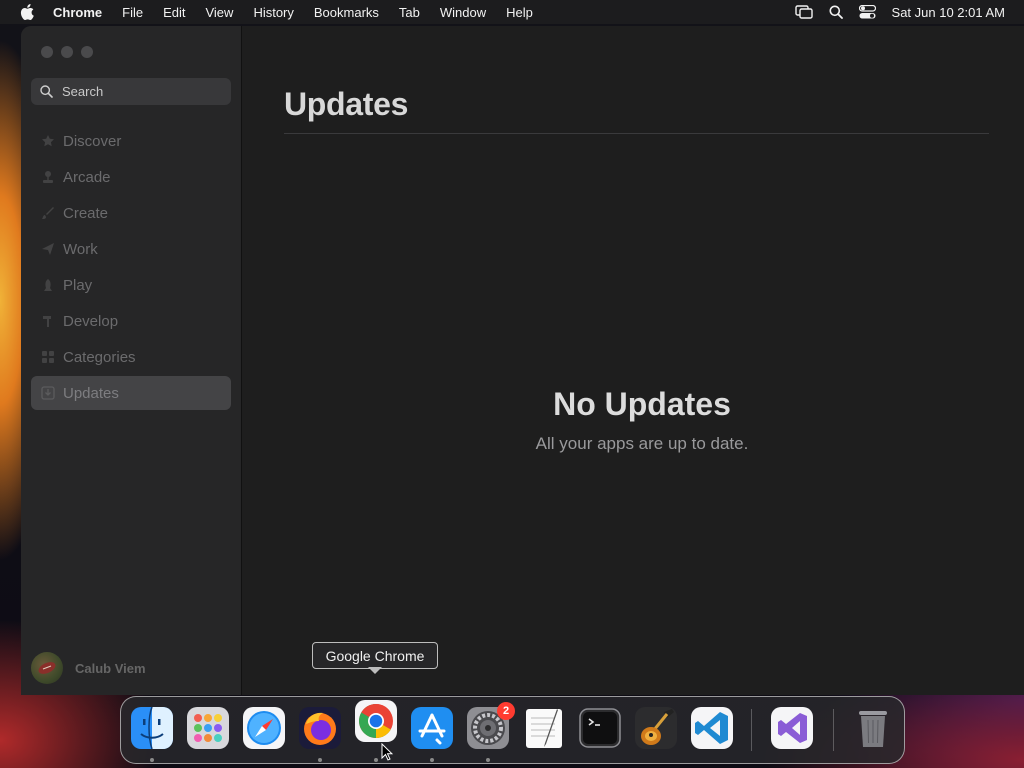 This screenshot has height=768, width=1024. Describe the element at coordinates (91, 393) in the screenshot. I see `sidebar-item-label: Updates` at that location.